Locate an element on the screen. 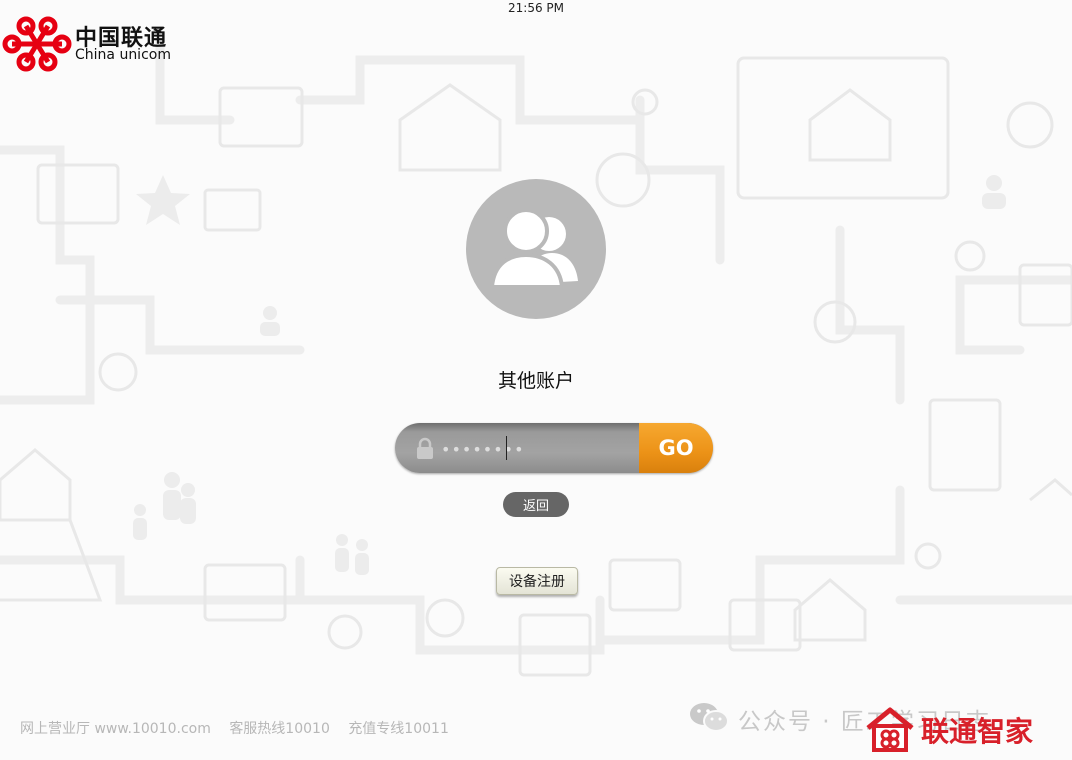 This screenshot has width=1072, height=760. wechat-icon is located at coordinates (709, 717).